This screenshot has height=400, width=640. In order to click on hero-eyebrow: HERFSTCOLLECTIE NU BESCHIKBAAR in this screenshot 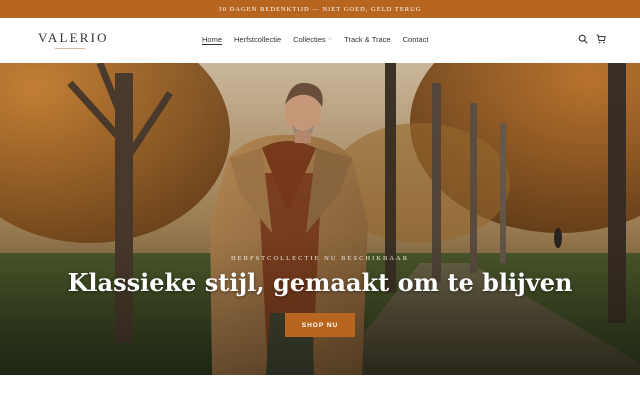, I will do `click(320, 258)`.